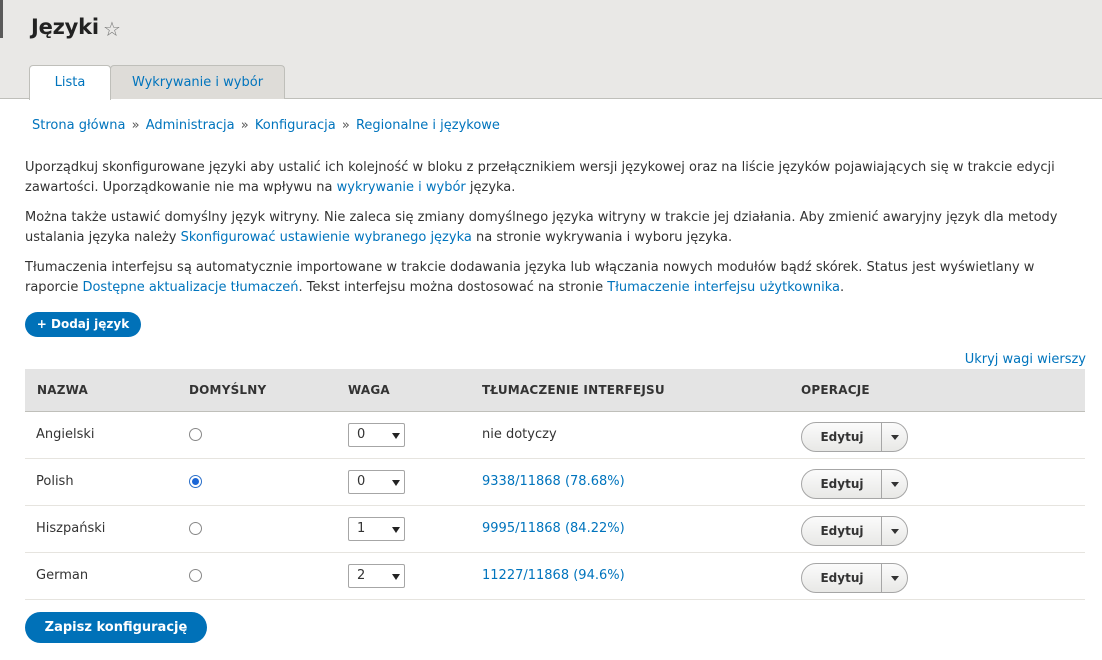  Describe the element at coordinates (369, 390) in the screenshot. I see `column-header-weight: WAGA` at that location.